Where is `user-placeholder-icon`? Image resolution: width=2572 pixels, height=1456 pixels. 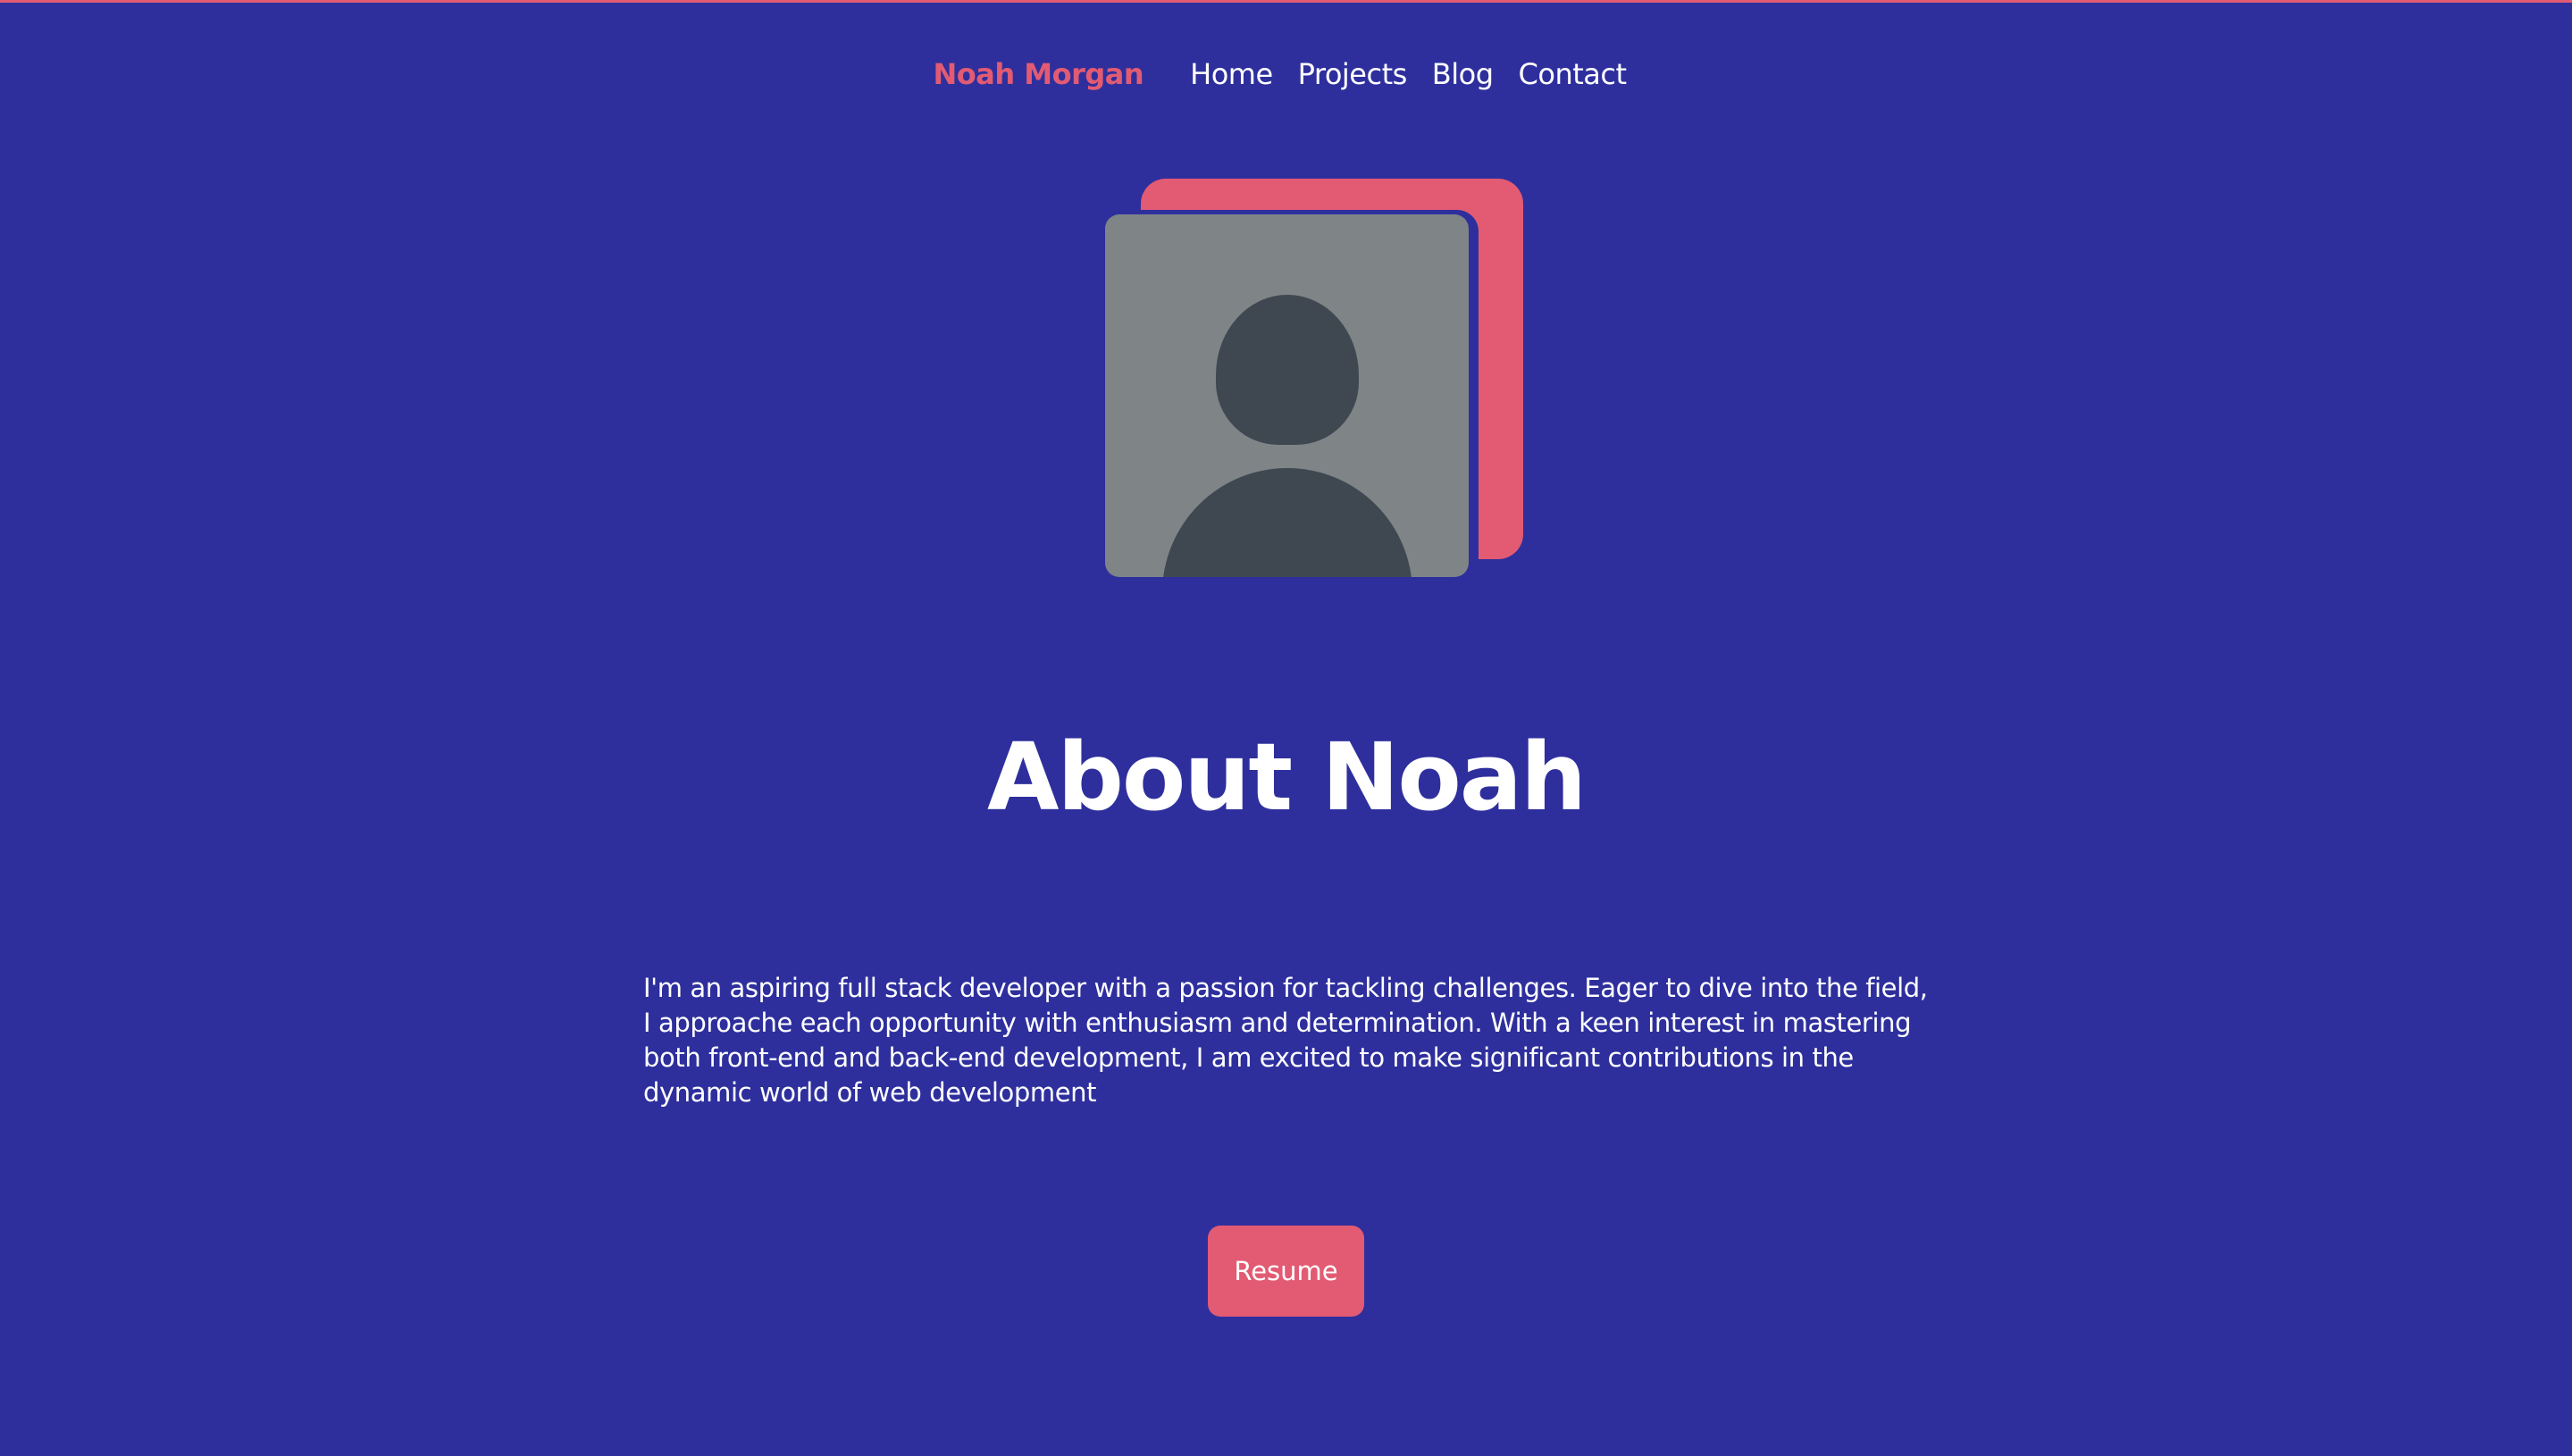
user-placeholder-icon is located at coordinates (1287, 395).